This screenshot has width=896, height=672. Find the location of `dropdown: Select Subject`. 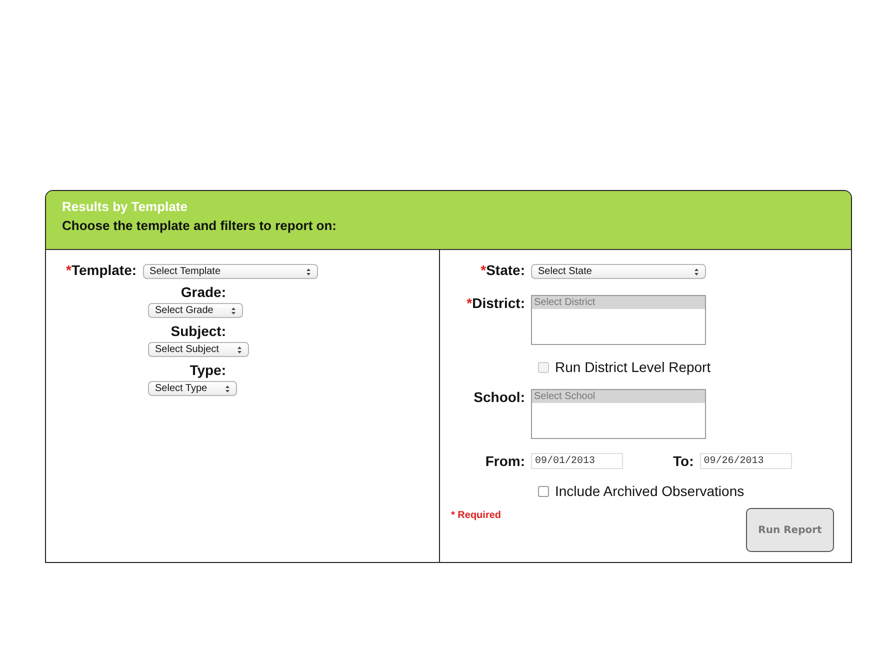

dropdown: Select Subject is located at coordinates (198, 349).